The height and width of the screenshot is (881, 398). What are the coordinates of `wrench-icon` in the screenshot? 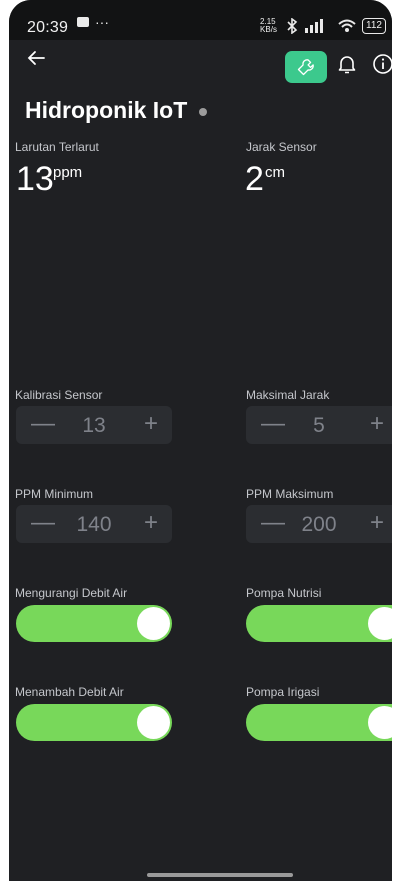 It's located at (305, 67).